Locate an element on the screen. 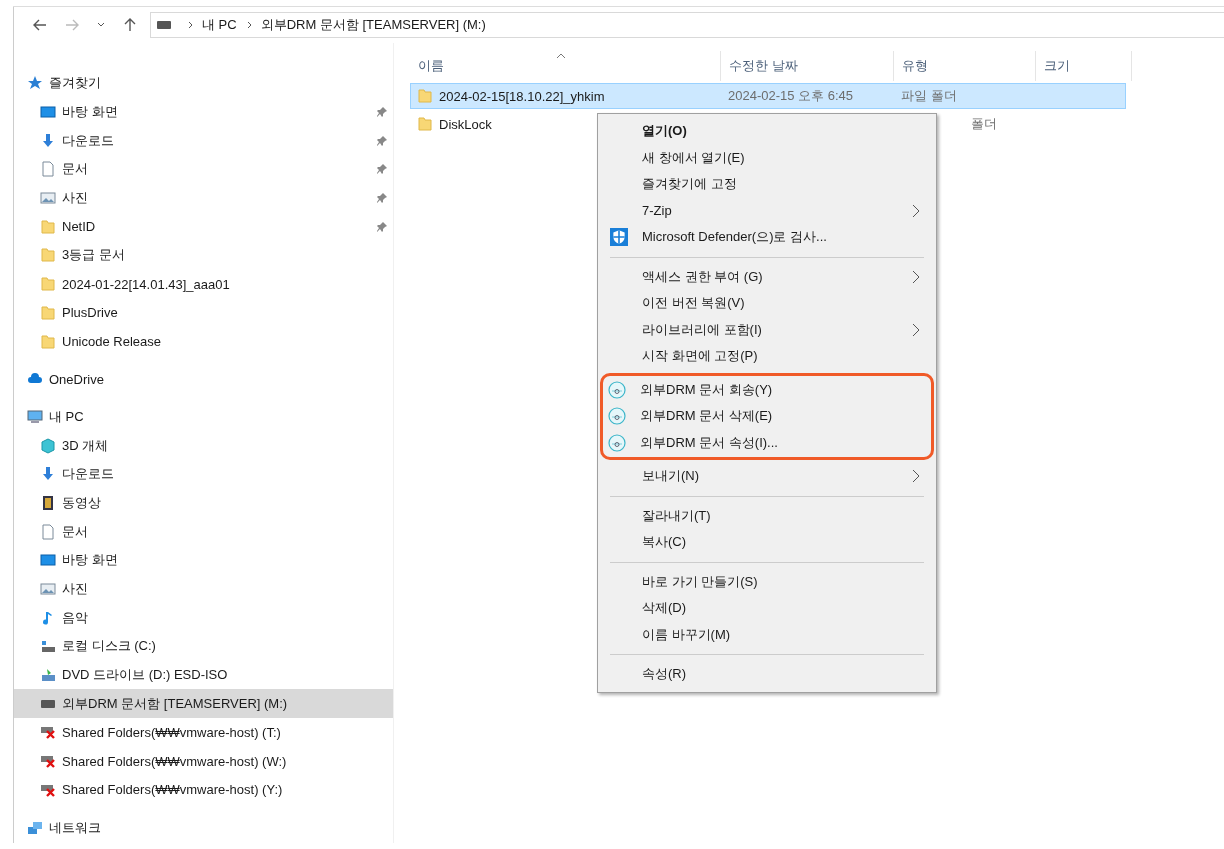 This screenshot has height=849, width=1224. file-type: 파일 폴더 is located at coordinates (929, 96).